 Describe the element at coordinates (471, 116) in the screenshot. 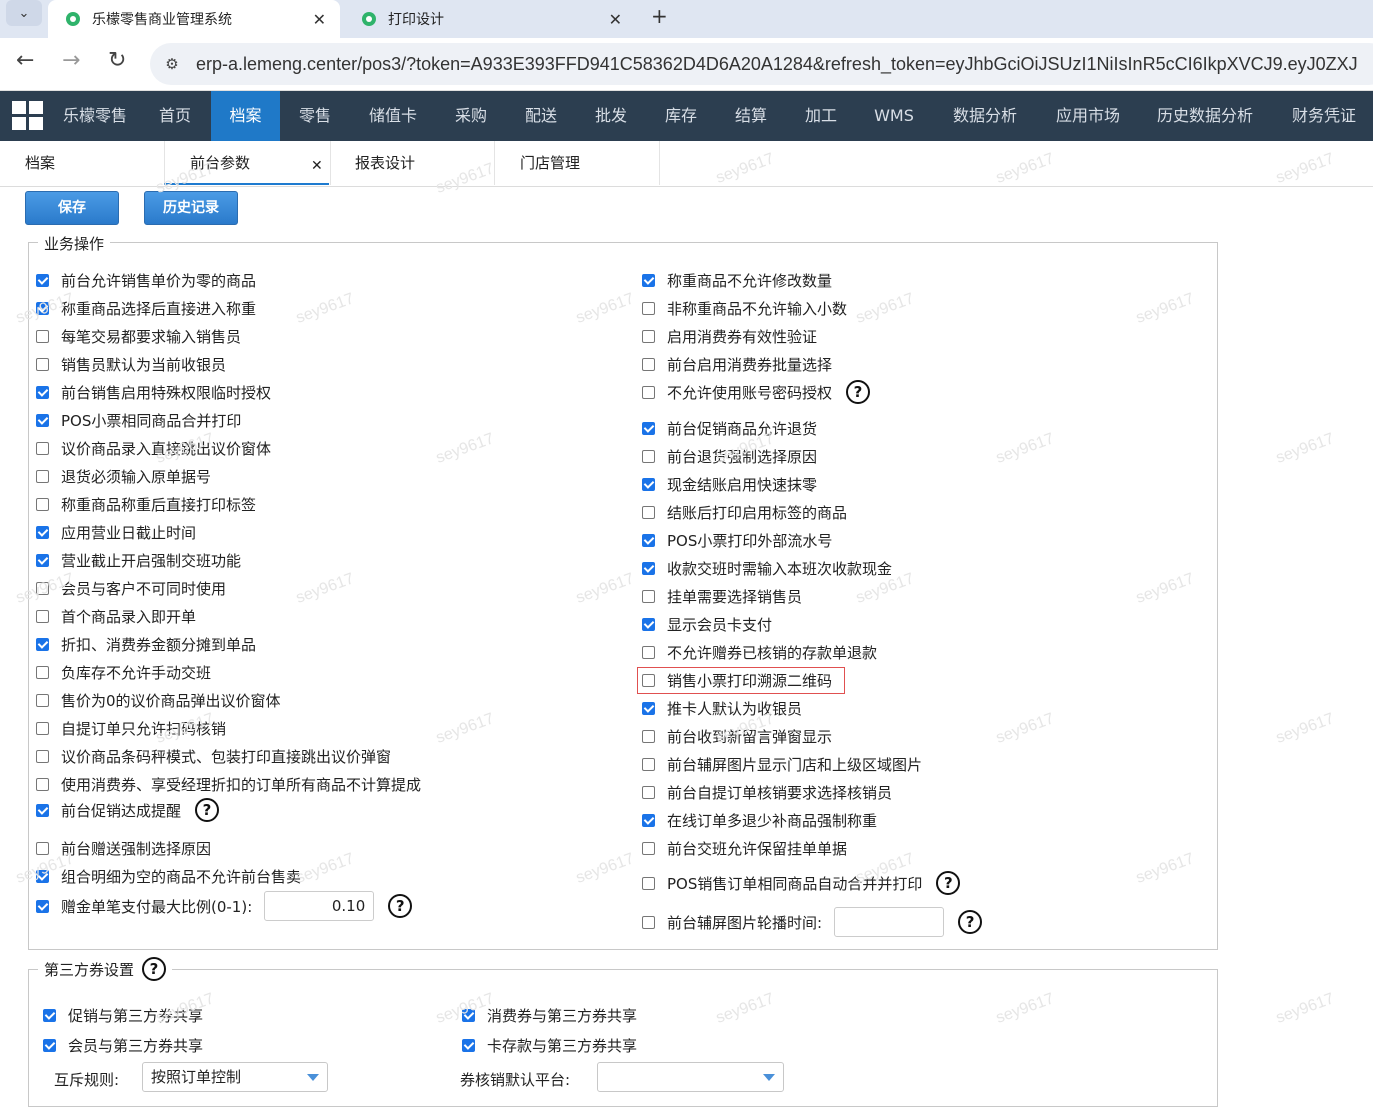

I see `nav-item-5: 采购` at that location.